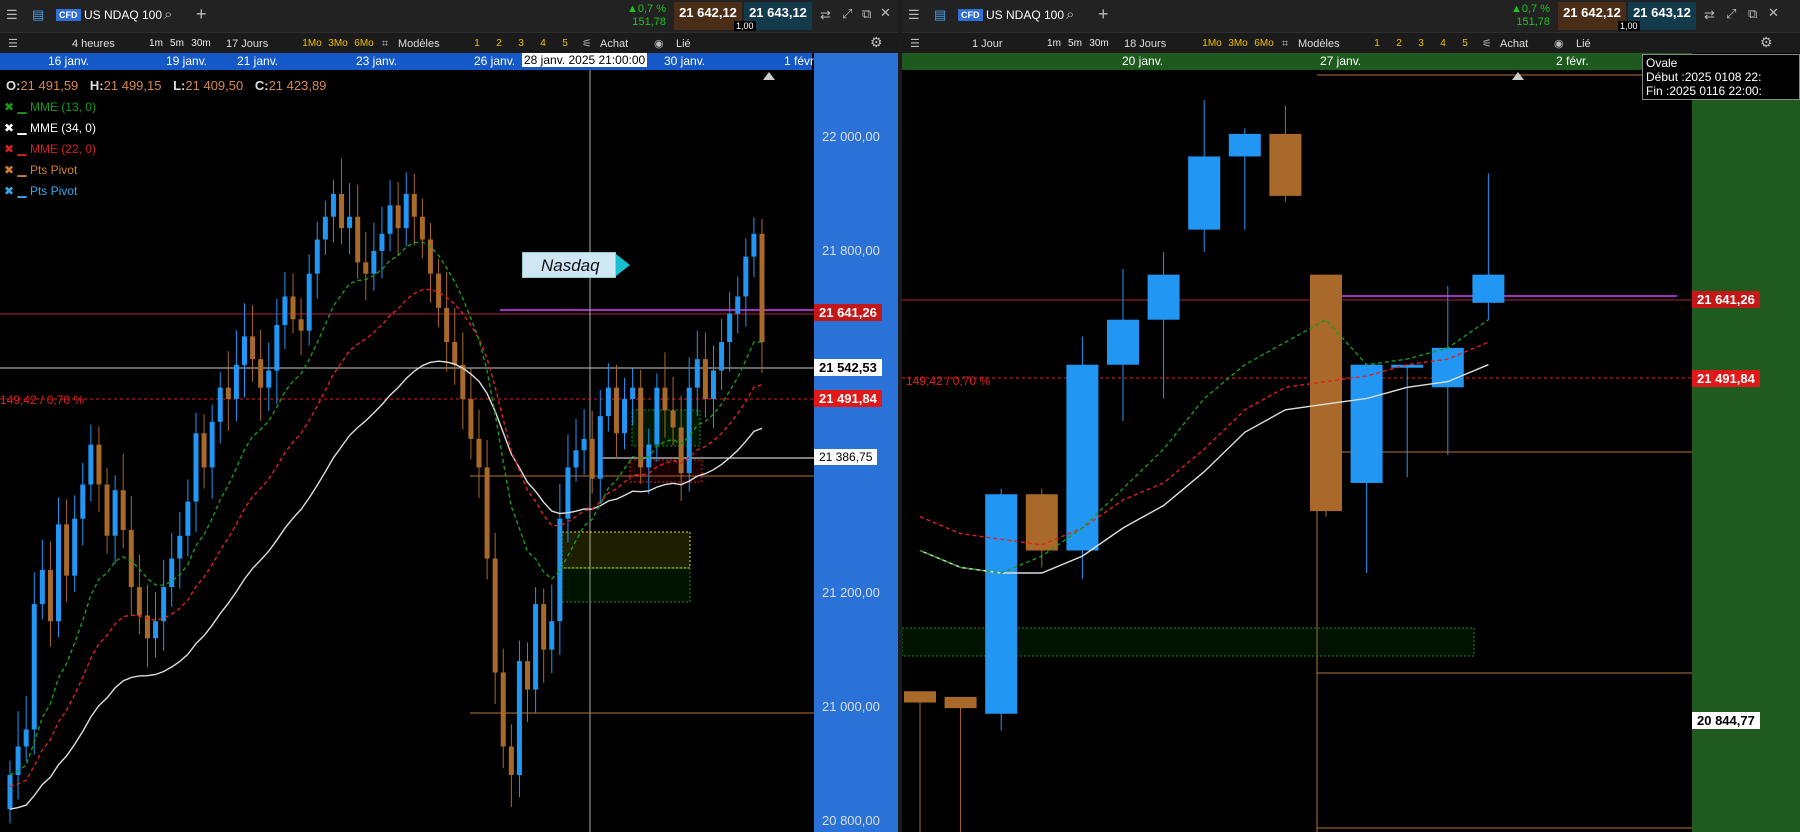 The height and width of the screenshot is (832, 1800). Describe the element at coordinates (626, 585) in the screenshot. I see `demand-zone` at that location.